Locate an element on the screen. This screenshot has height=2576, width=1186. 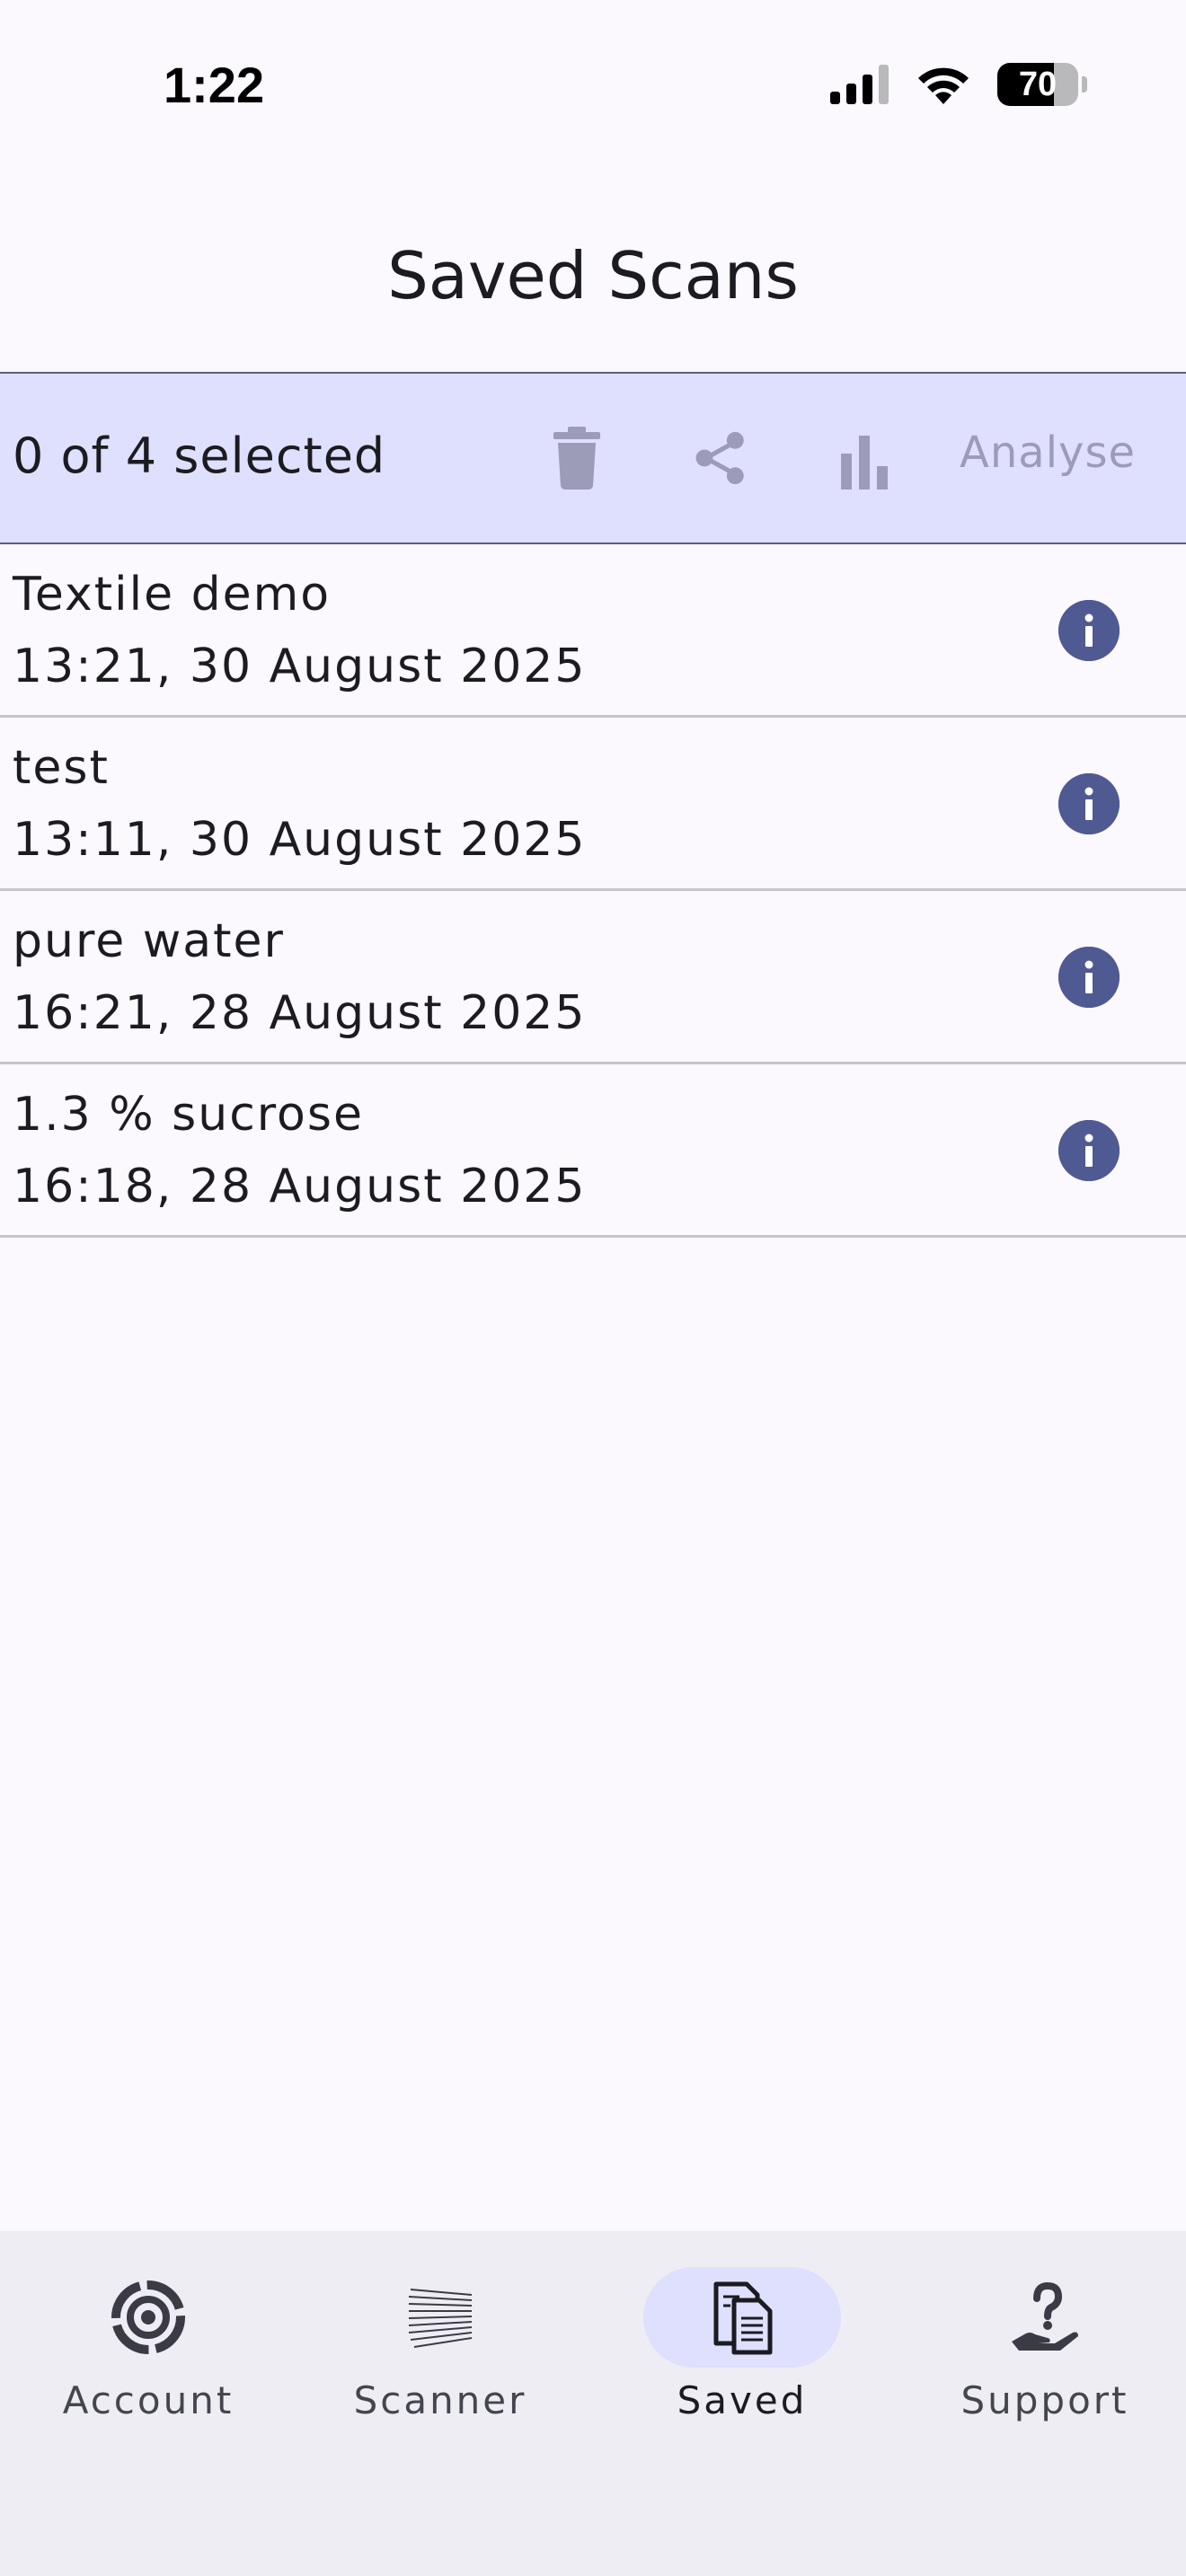
delete-icon is located at coordinates (576, 458).